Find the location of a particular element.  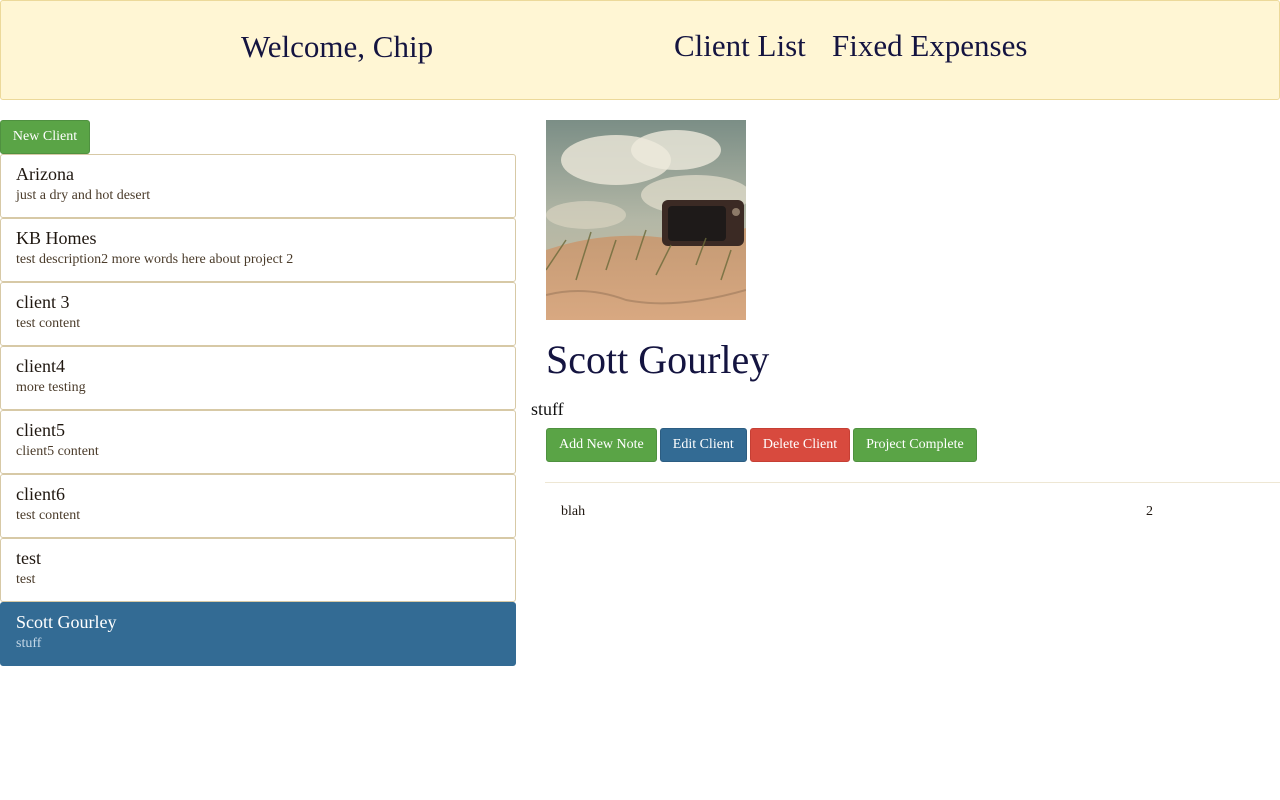

client-name: client5 is located at coordinates (40, 430).